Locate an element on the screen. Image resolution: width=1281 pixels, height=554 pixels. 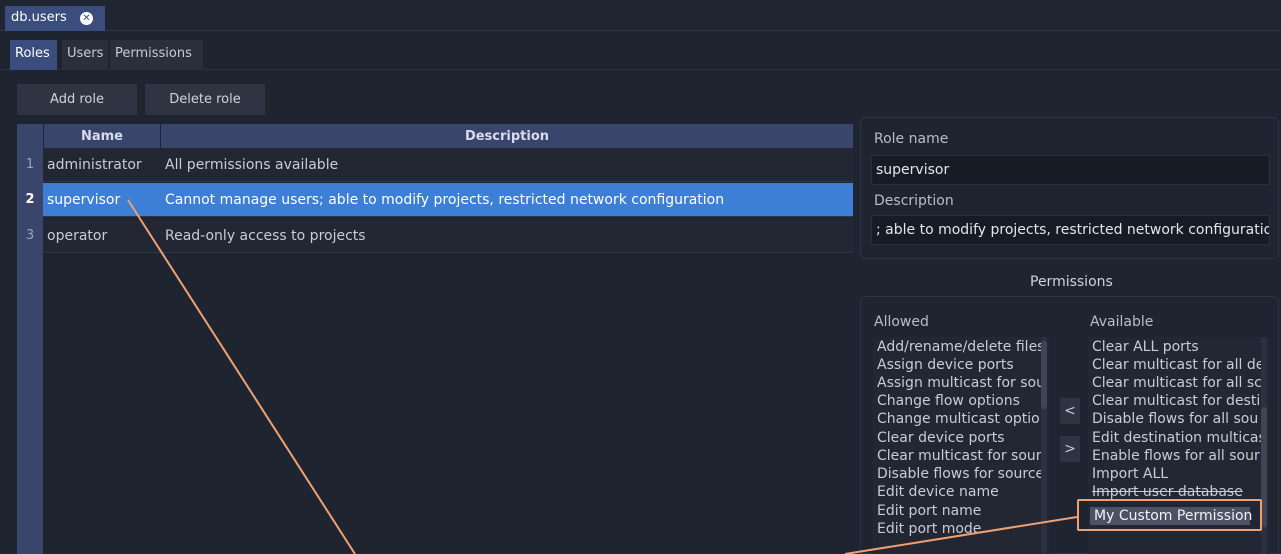
tab-users: Users is located at coordinates (85, 55).